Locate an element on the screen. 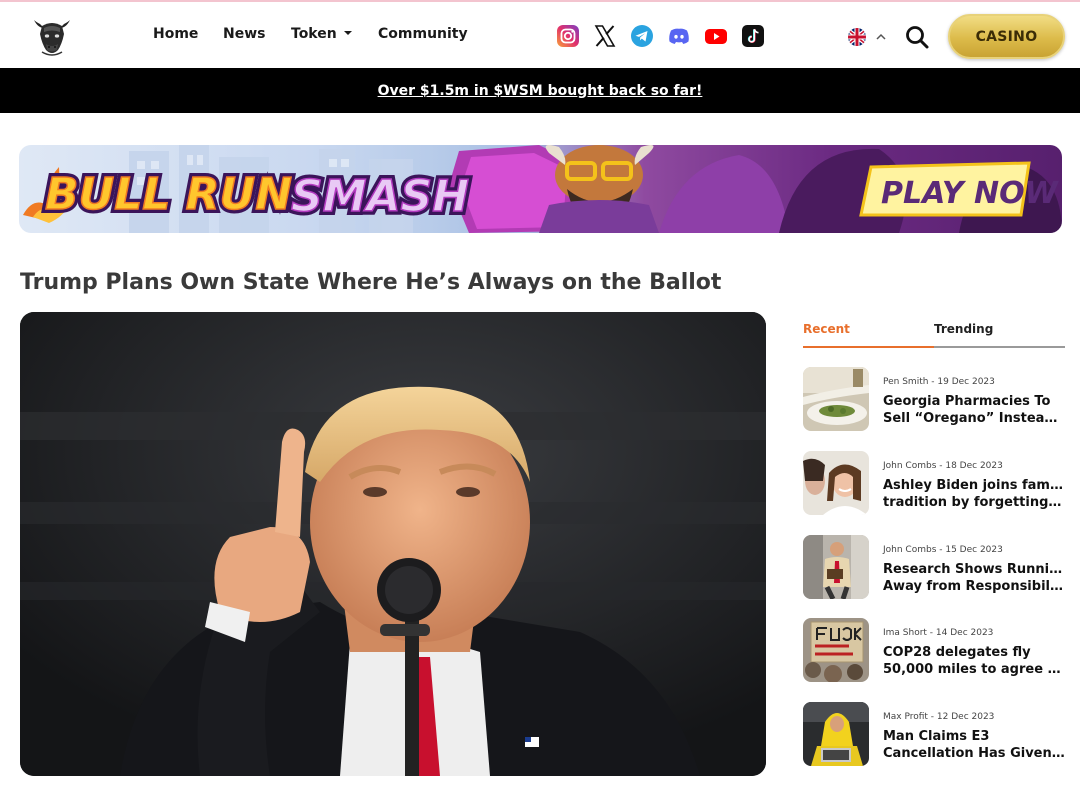 The image size is (1080, 800). instagram-icon is located at coordinates (568, 36).